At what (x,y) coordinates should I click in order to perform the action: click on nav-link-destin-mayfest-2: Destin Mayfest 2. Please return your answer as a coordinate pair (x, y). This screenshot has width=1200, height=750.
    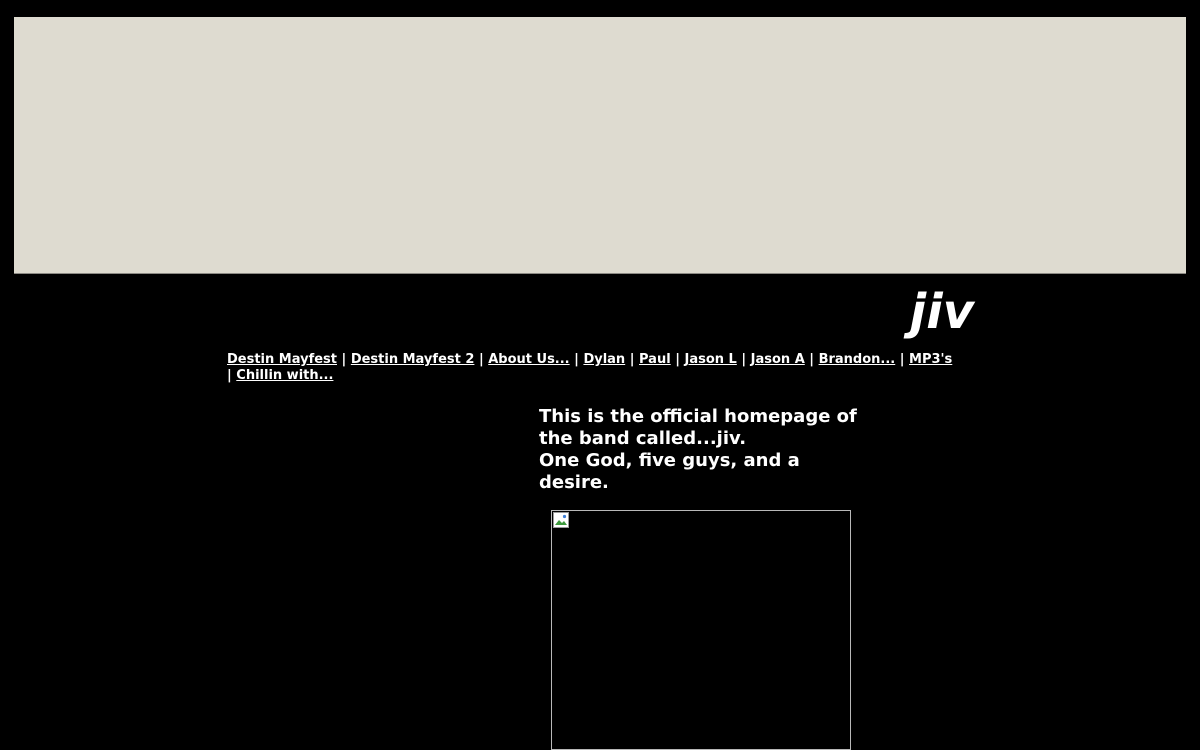
    Looking at the image, I should click on (413, 359).